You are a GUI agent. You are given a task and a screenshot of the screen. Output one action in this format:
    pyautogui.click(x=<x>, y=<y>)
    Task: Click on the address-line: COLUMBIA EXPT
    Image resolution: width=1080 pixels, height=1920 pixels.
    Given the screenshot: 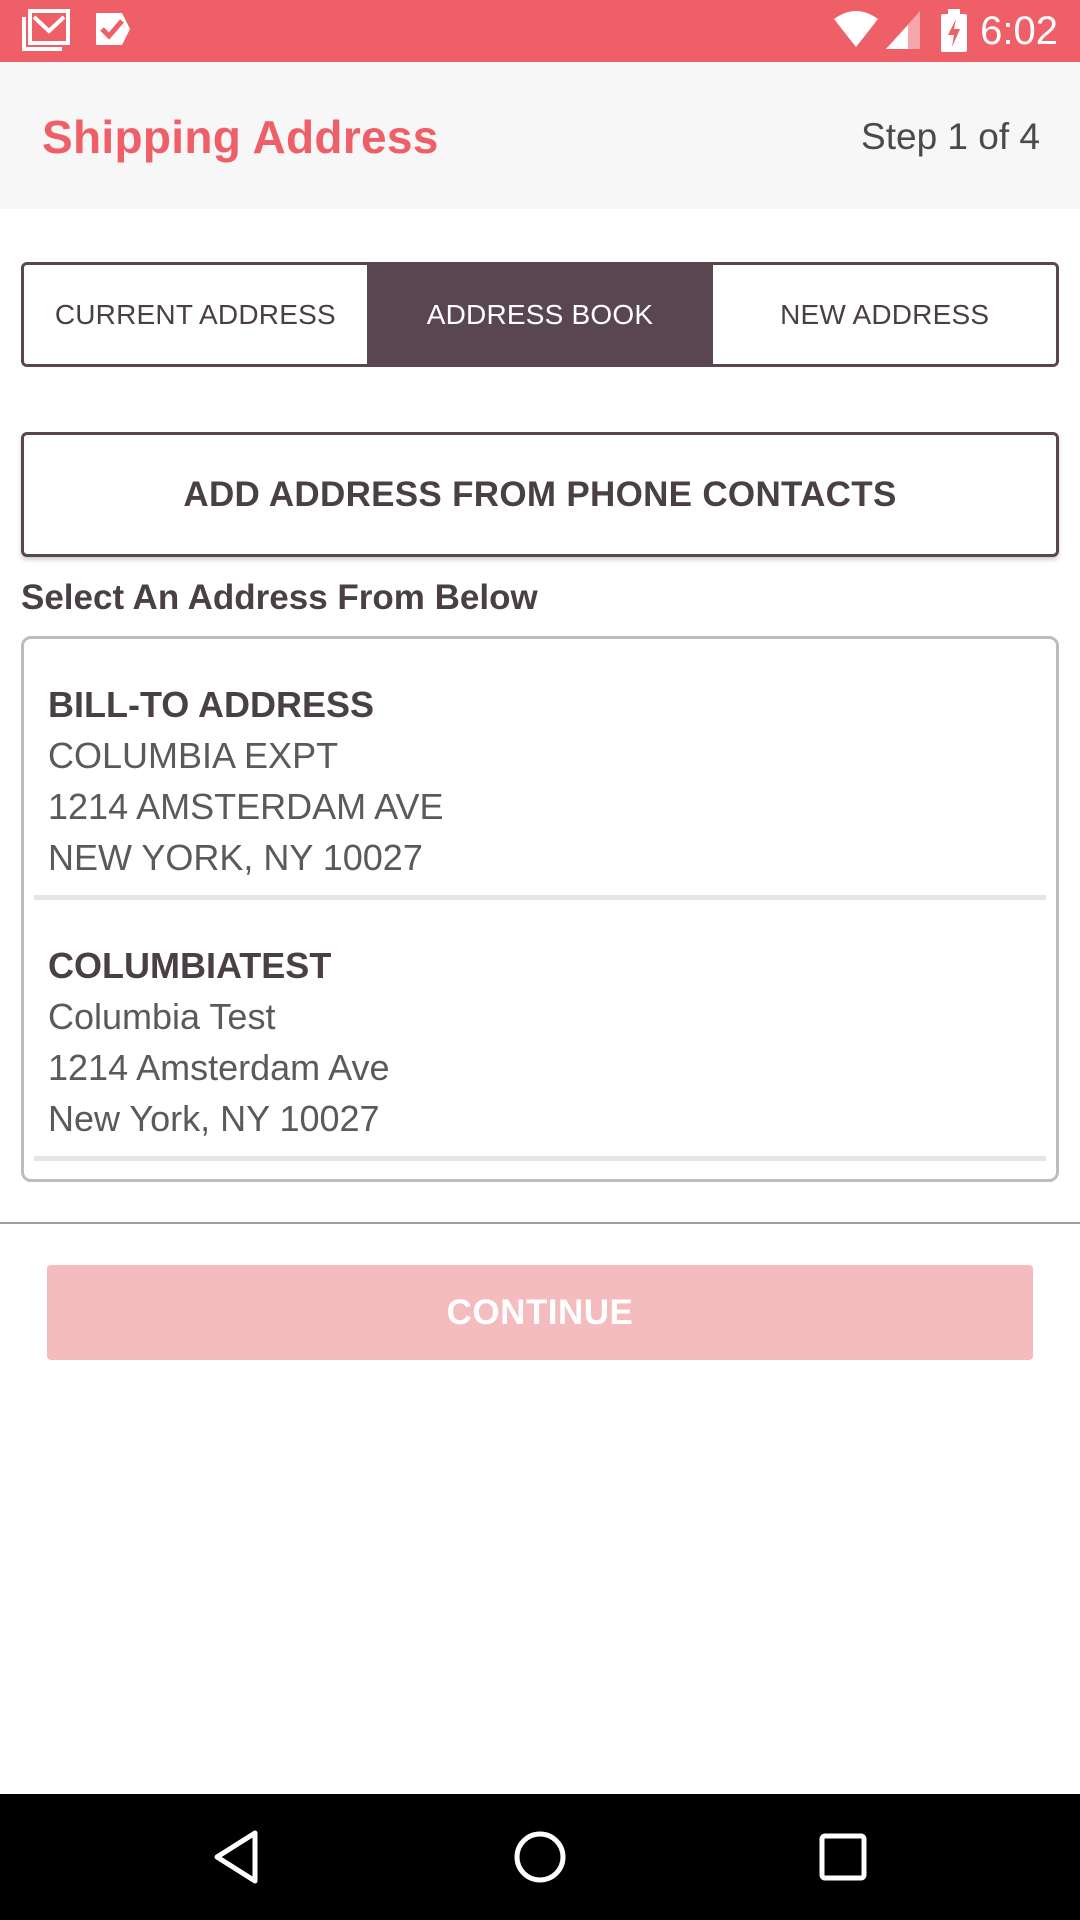 What is the action you would take?
    pyautogui.click(x=193, y=755)
    